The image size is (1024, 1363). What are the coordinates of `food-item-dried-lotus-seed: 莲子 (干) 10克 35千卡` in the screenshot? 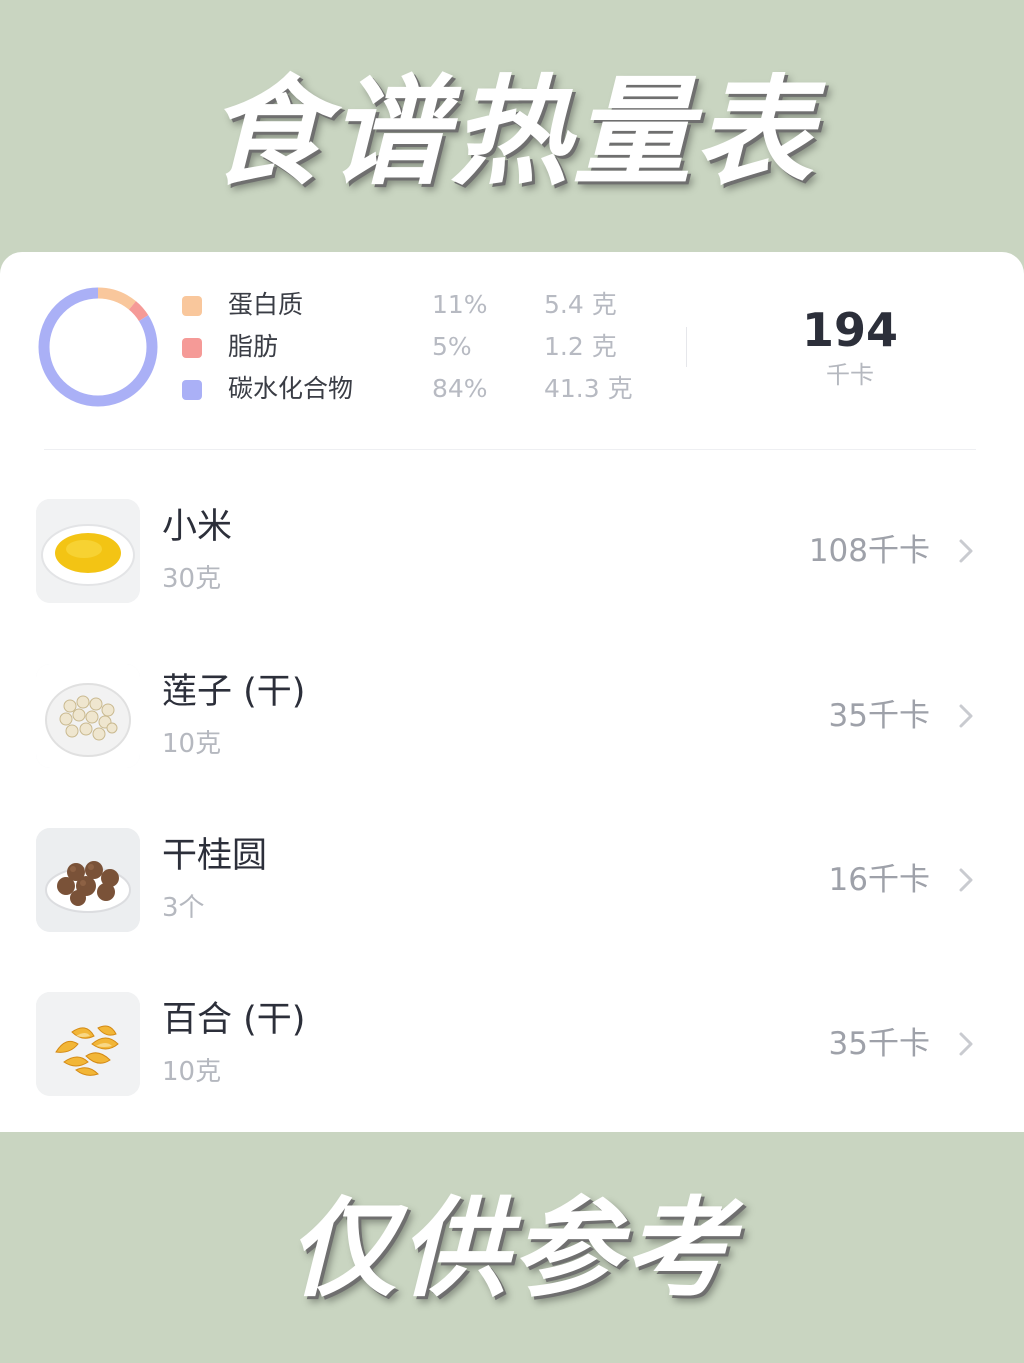 It's located at (512, 719).